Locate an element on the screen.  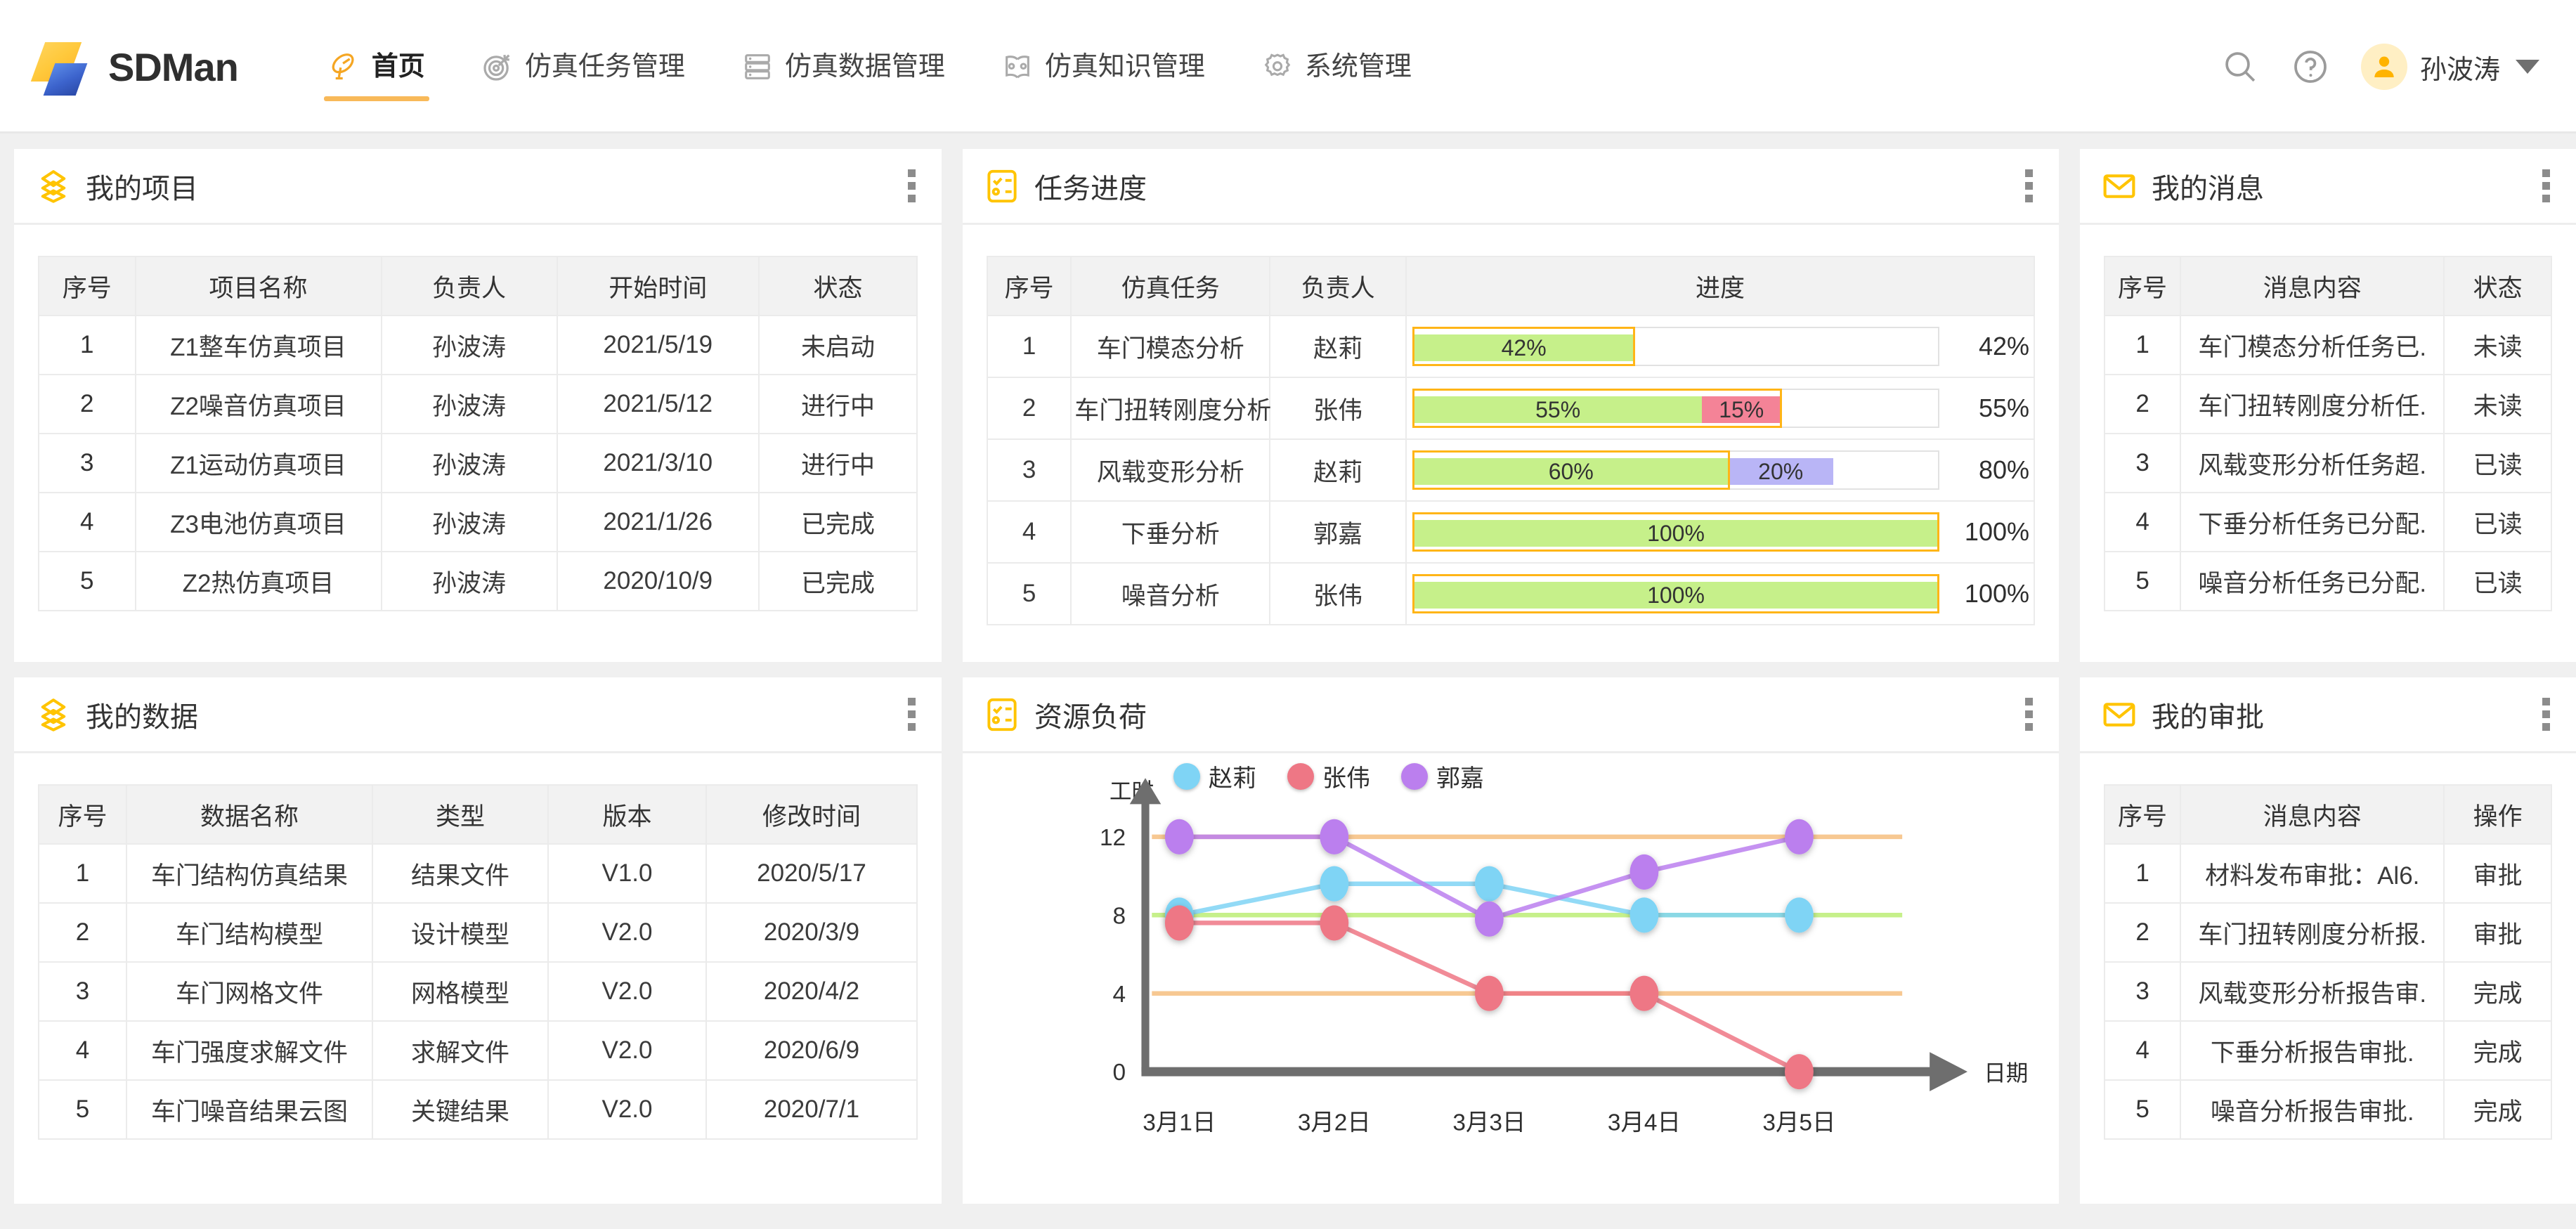
table-row: 1 Z1整车仿真项目 孙波涛 2021/5/19 未启动 is located at coordinates (478, 345).